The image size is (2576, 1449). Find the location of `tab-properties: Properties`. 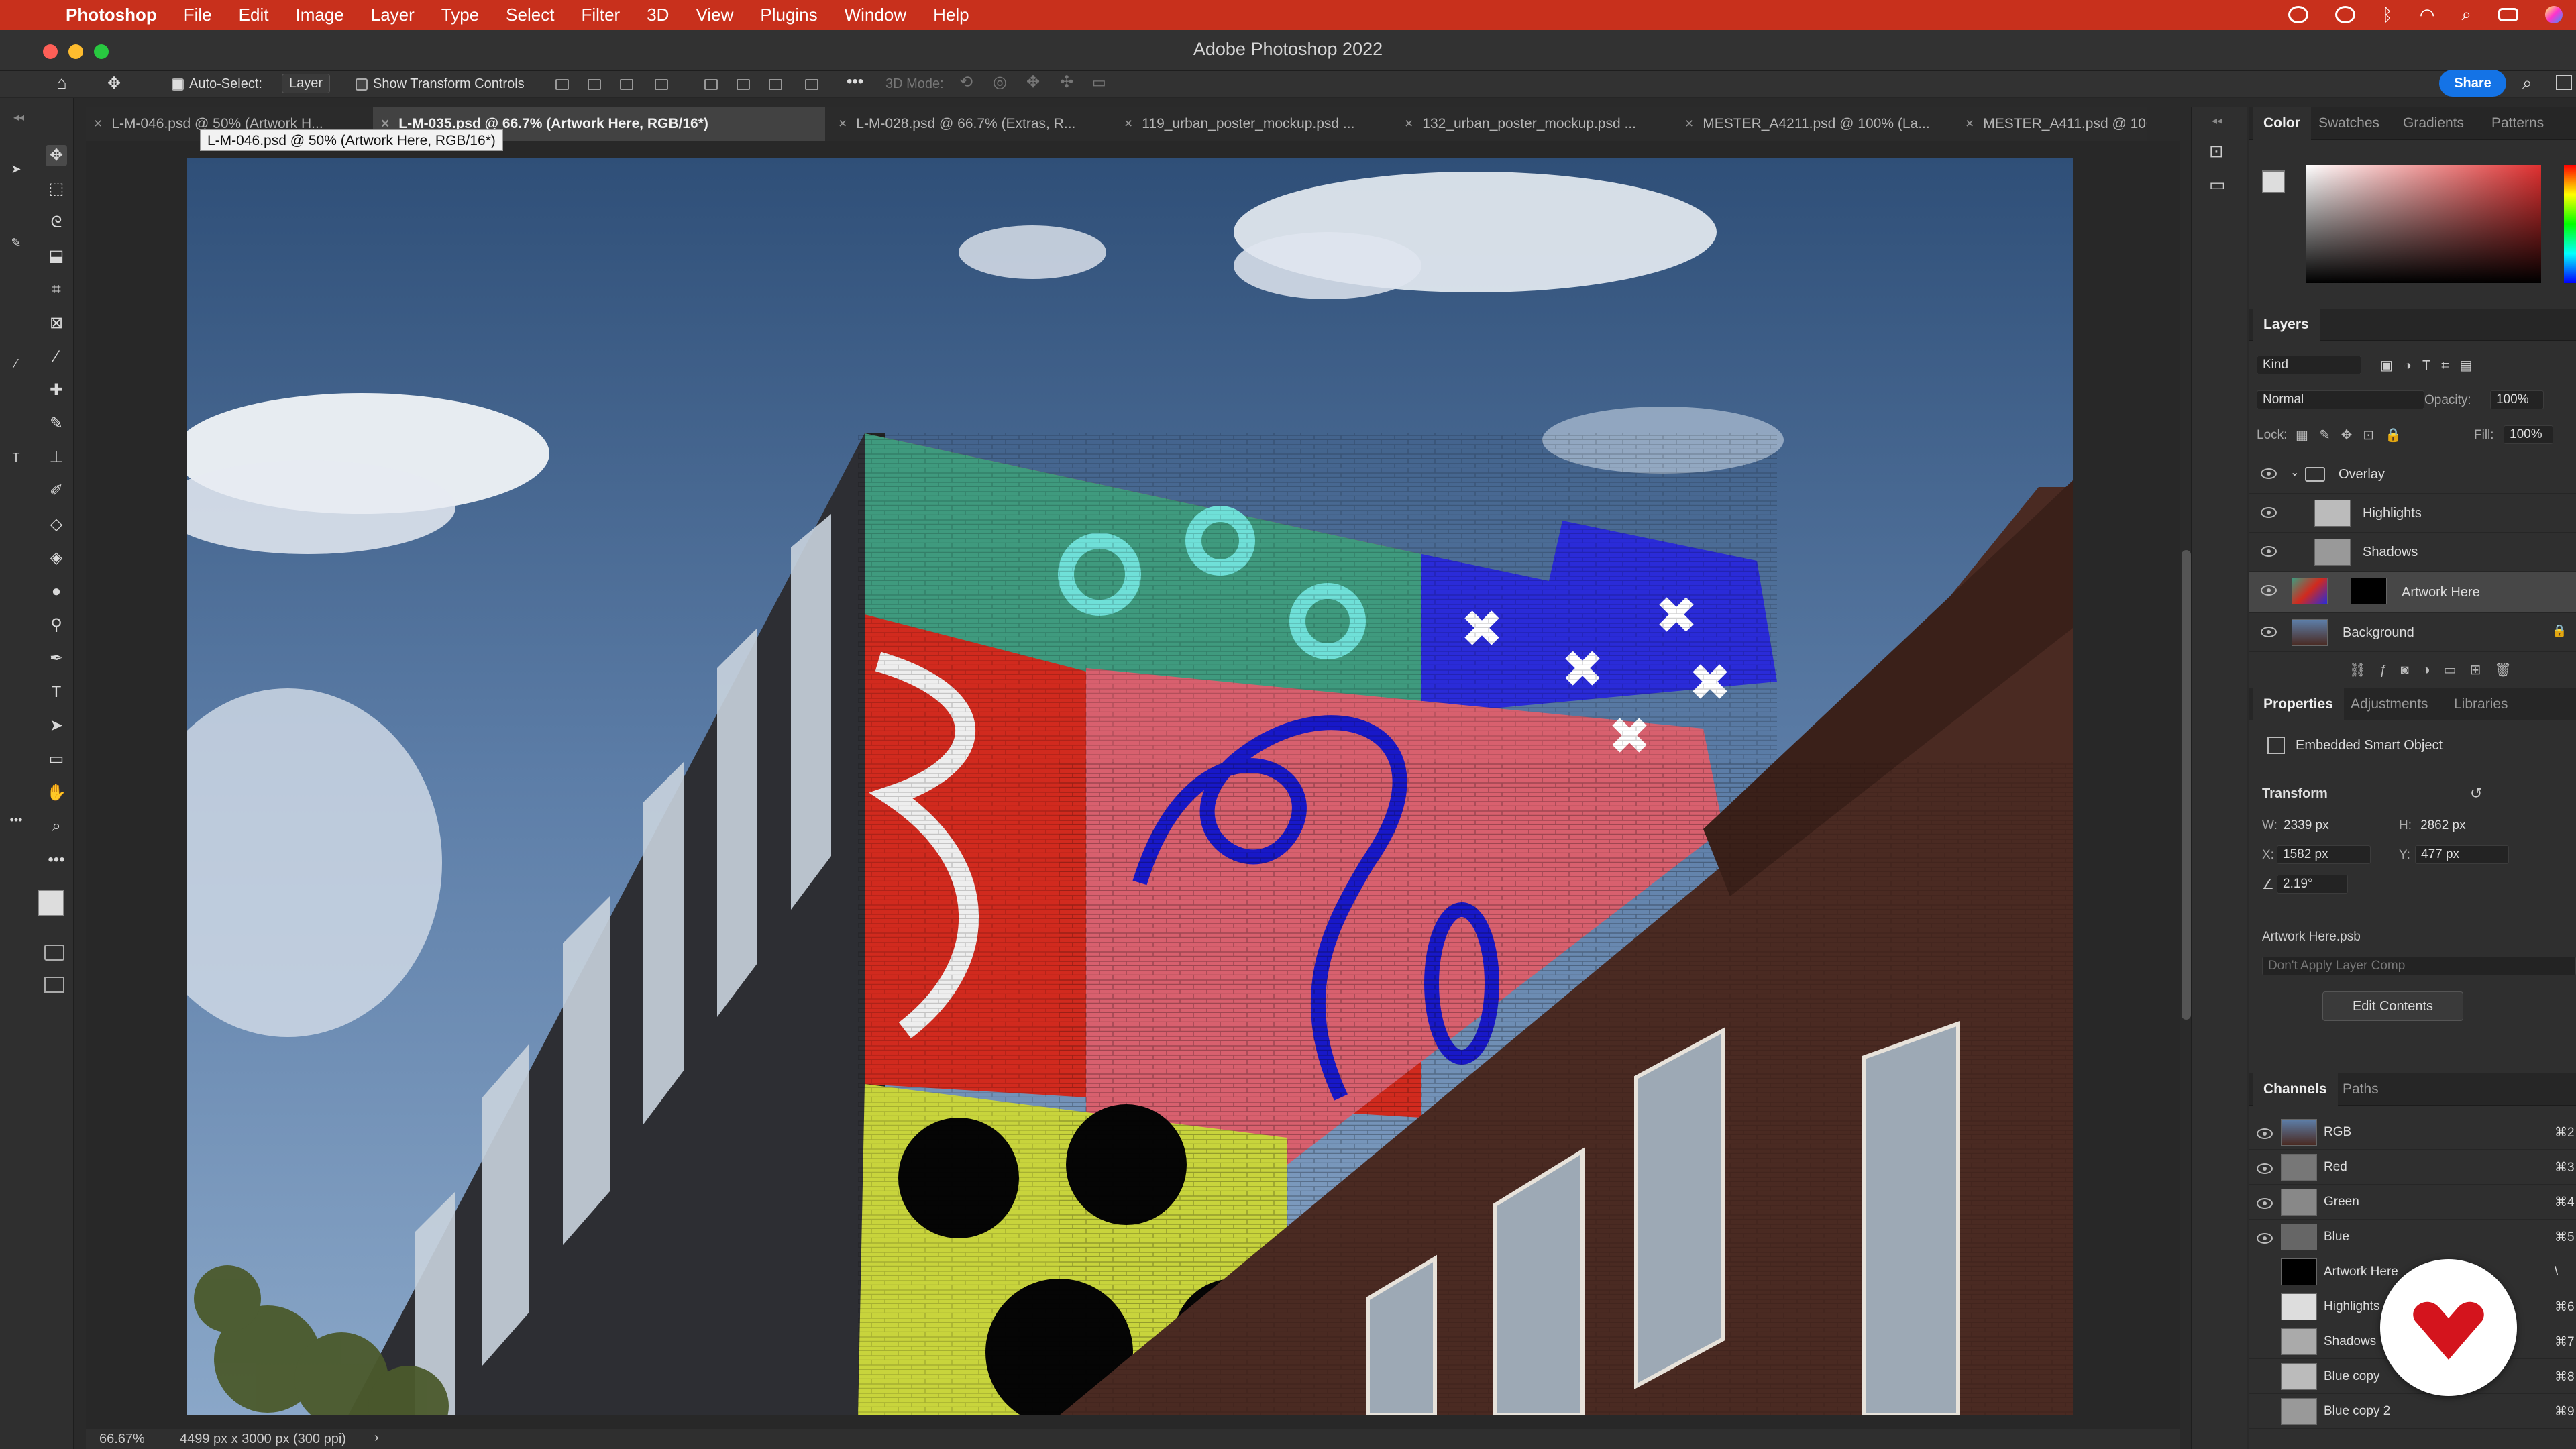

tab-properties: Properties is located at coordinates (2298, 704).